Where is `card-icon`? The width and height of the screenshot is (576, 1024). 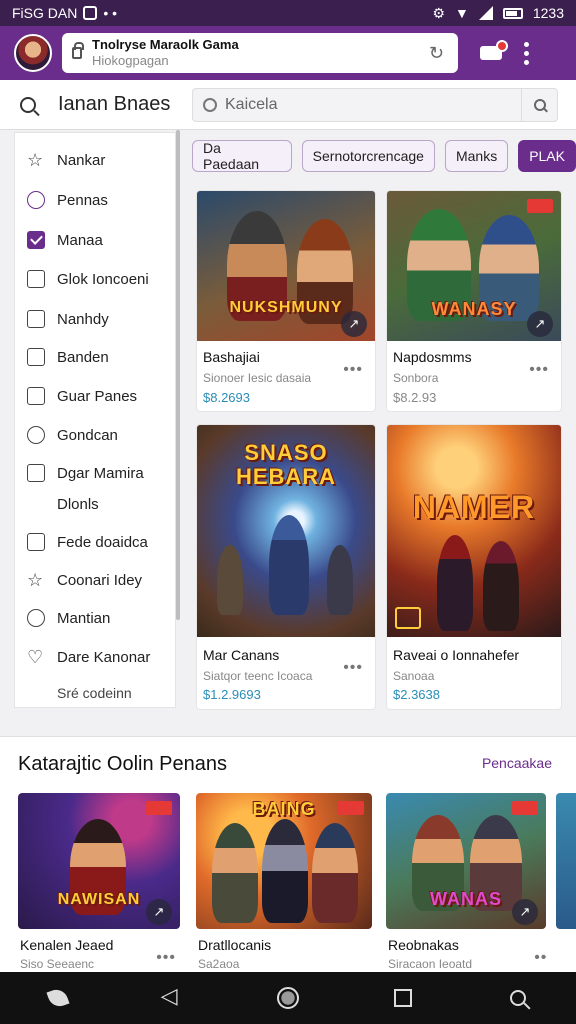
card-icon is located at coordinates (36, 319).